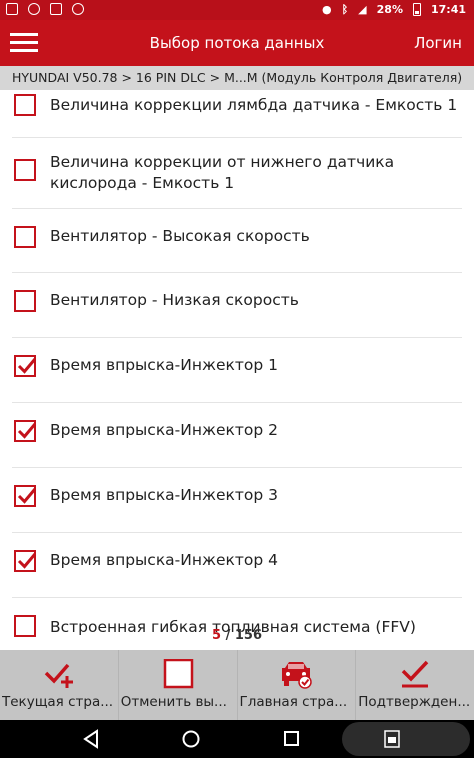 The image size is (474, 758). What do you see at coordinates (91, 739) in the screenshot?
I see `back-icon` at bounding box center [91, 739].